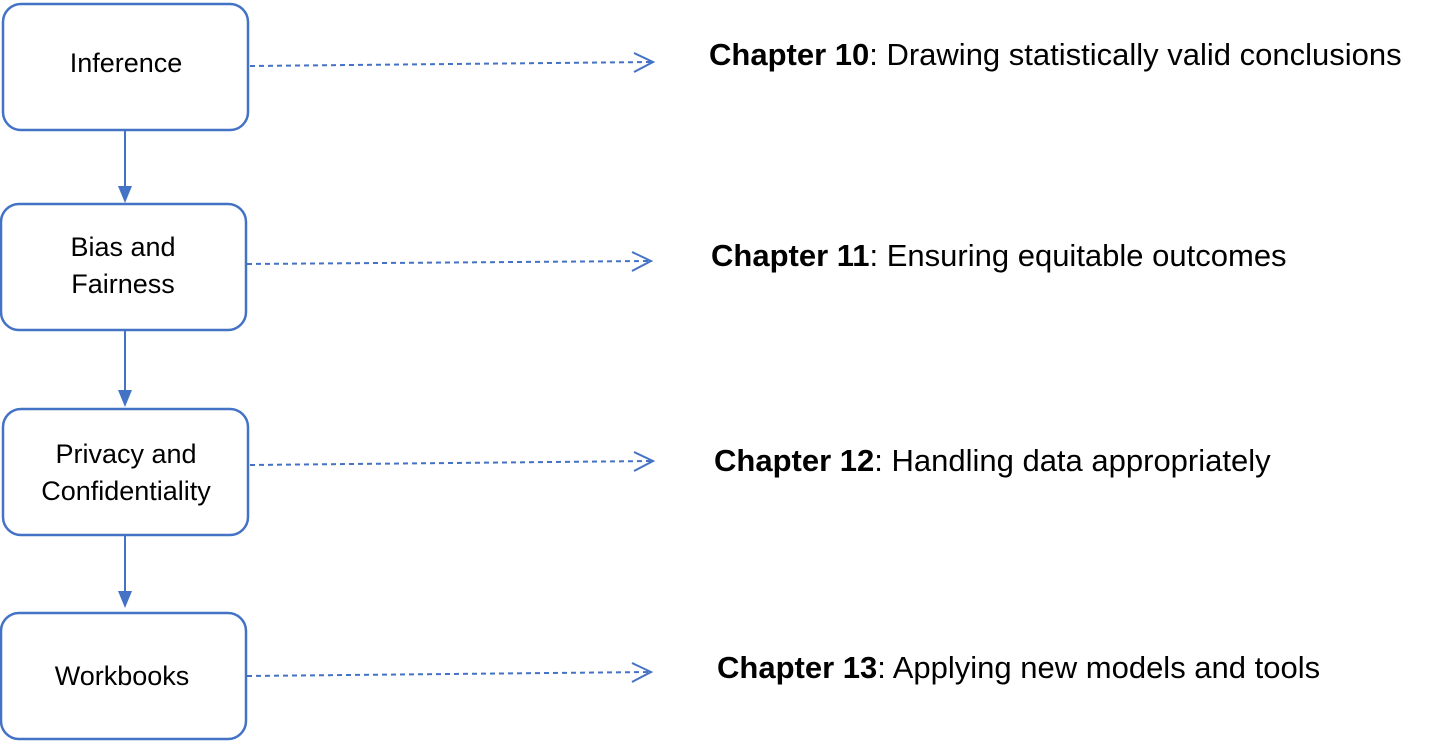 The height and width of the screenshot is (744, 1454). I want to click on chapter-number-10: Chapter 10, so click(789, 54).